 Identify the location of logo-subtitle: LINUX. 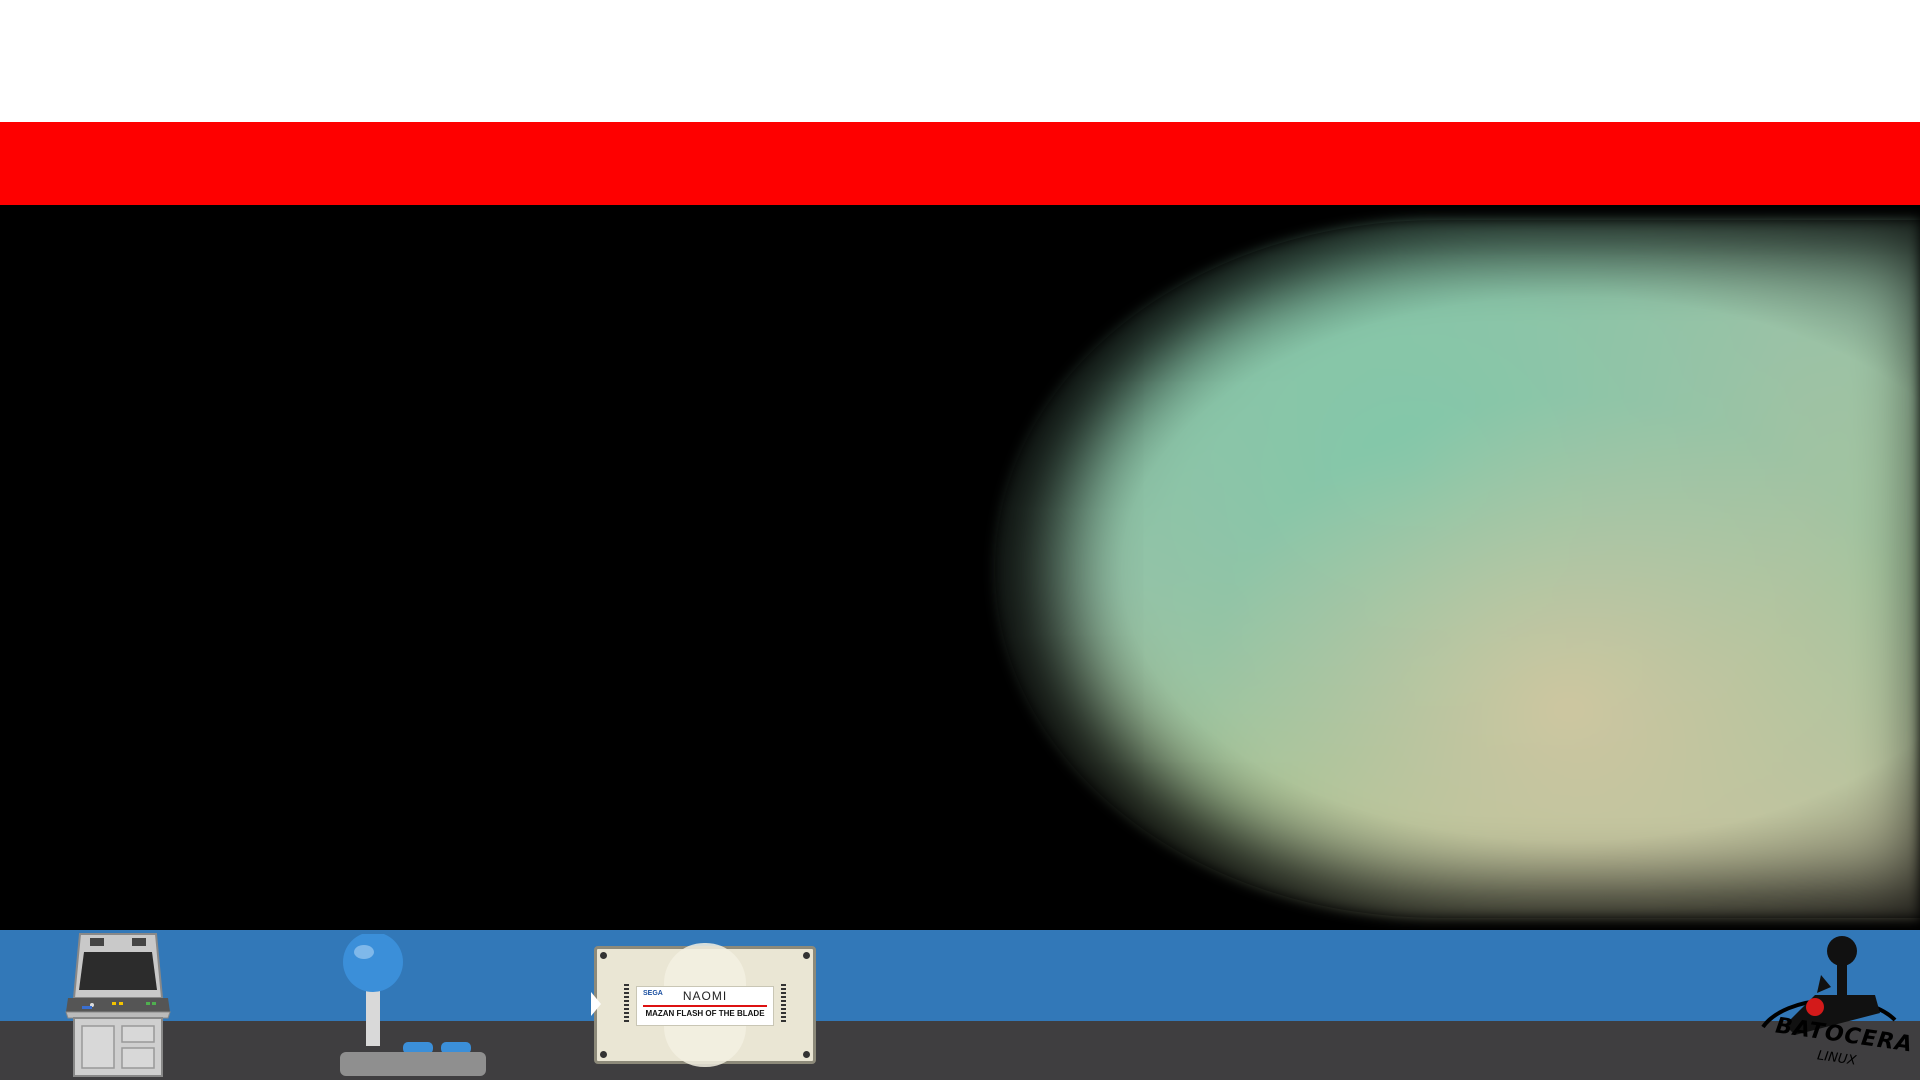
(1837, 1058).